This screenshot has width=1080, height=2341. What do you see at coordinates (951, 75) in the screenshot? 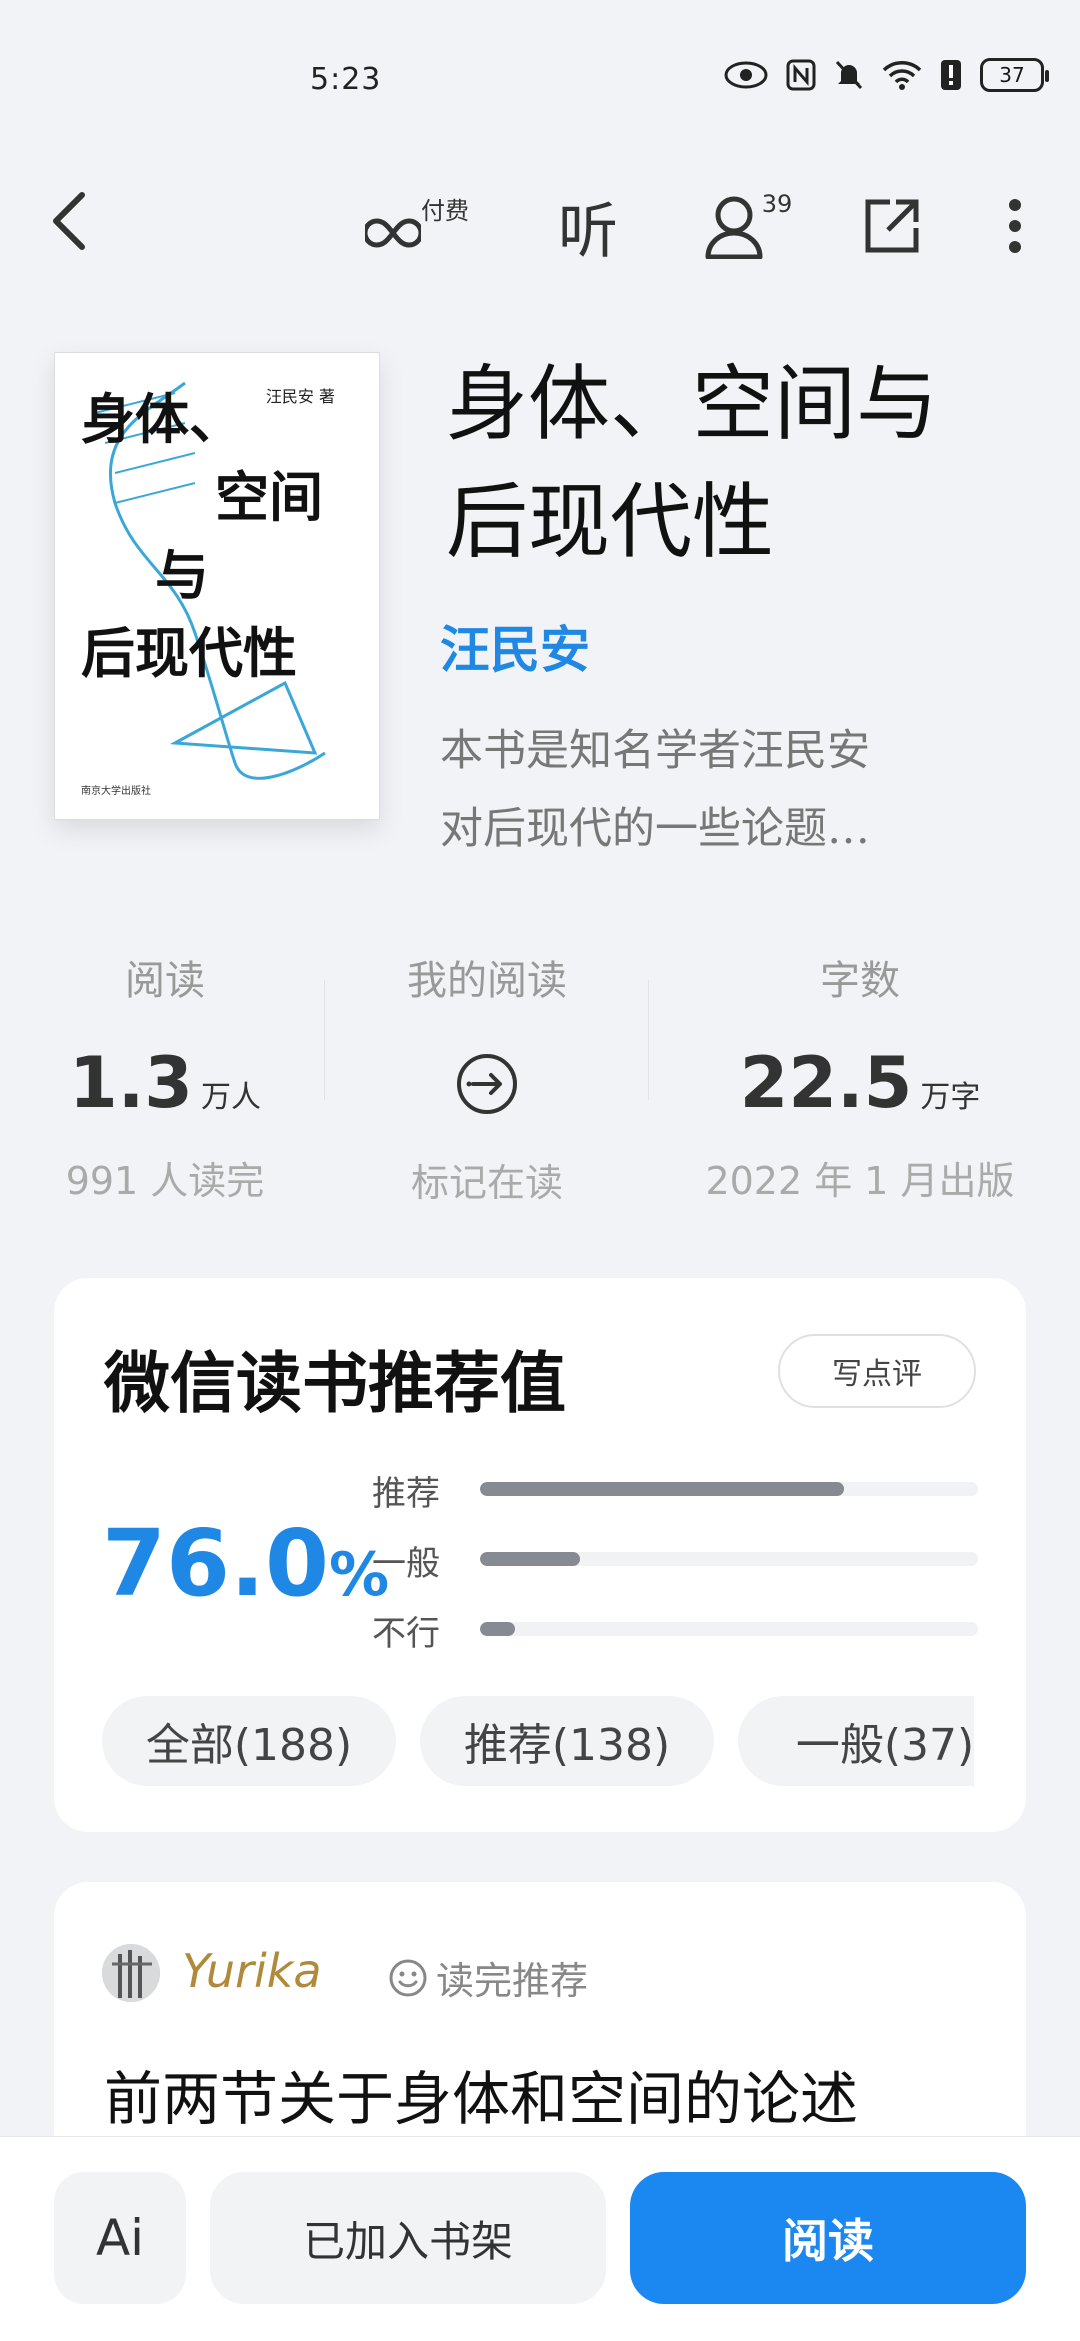
I see `alert-icon` at bounding box center [951, 75].